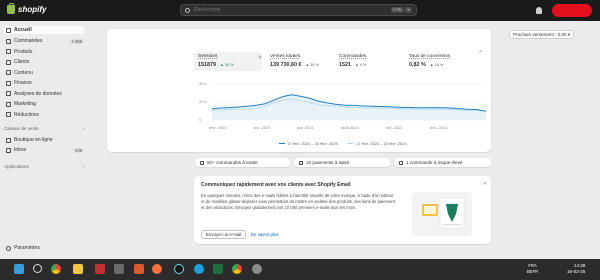 The image size is (600, 280). What do you see at coordinates (401, 162) in the screenshot?
I see `alert-icon` at bounding box center [401, 162].